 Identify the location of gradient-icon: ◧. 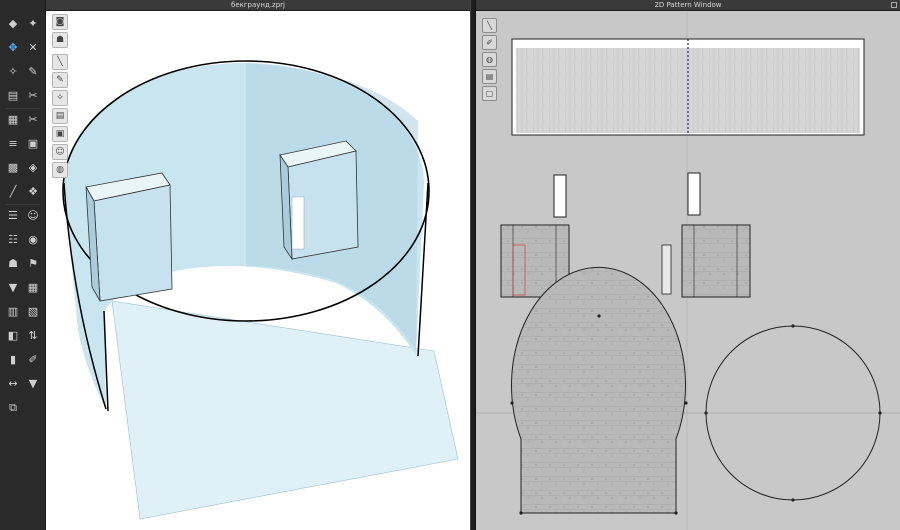
(13, 335).